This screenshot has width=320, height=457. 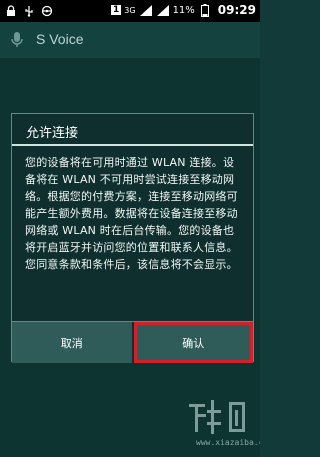 What do you see at coordinates (163, 10) in the screenshot?
I see `signal-2-icon` at bounding box center [163, 10].